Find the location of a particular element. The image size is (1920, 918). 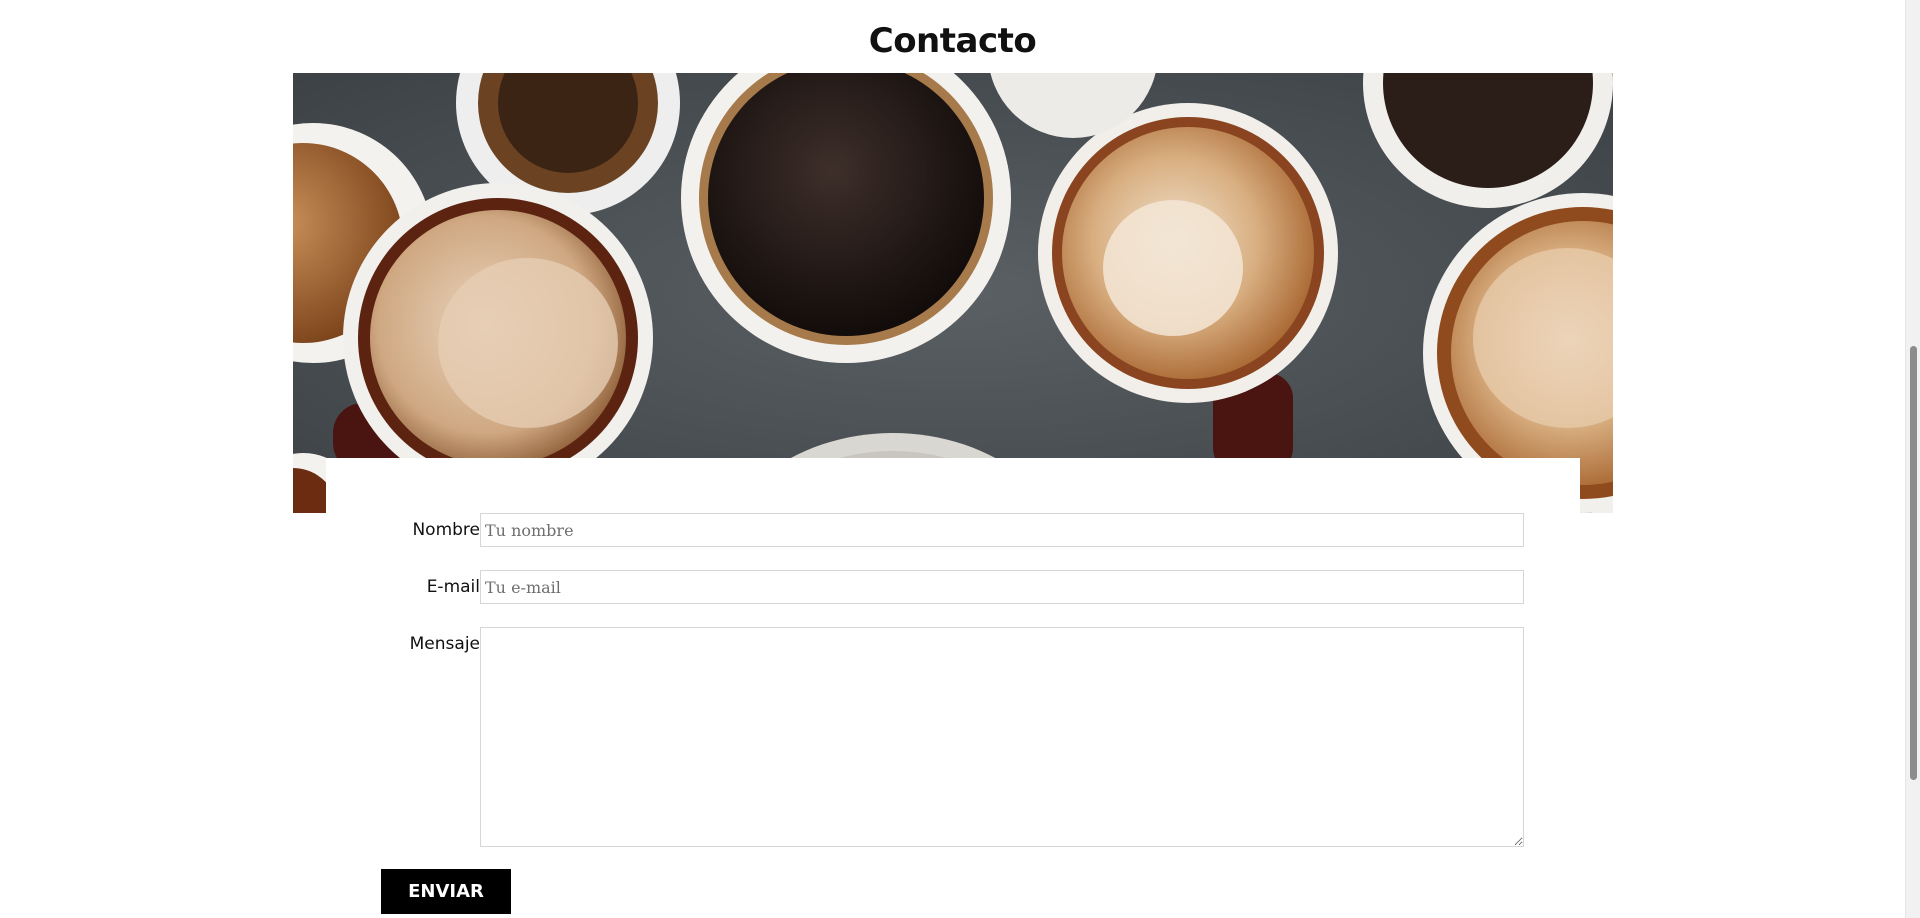

email-label: E-mail is located at coordinates (453, 587).